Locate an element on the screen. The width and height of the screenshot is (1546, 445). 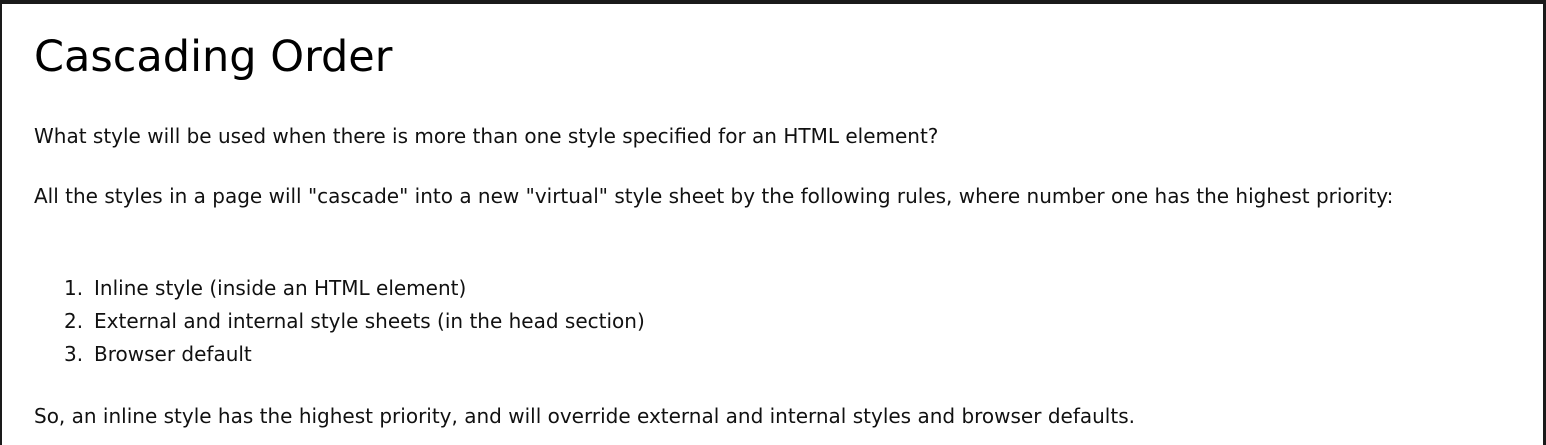
list-item-text: Inline style (inside an HTML element) is located at coordinates (280, 288).